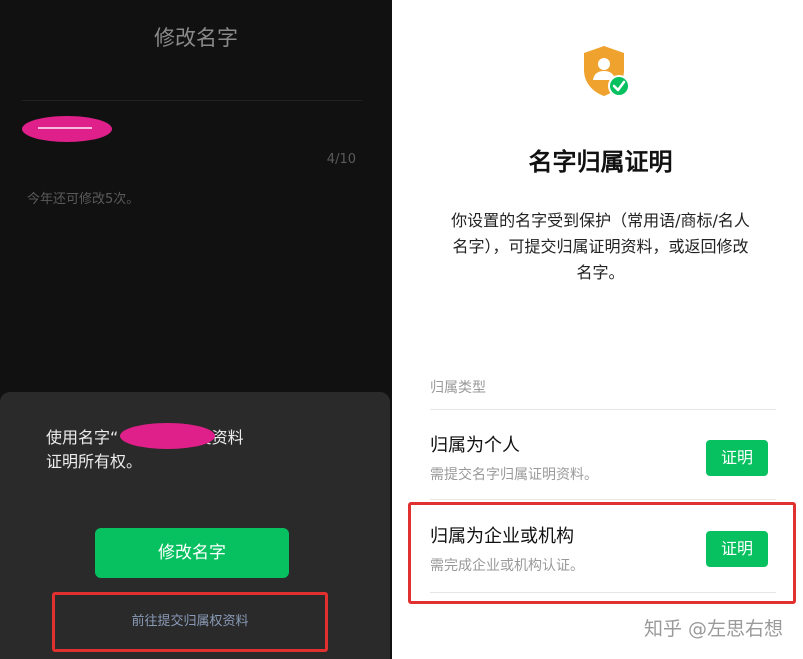 This screenshot has height=659, width=803. What do you see at coordinates (607, 71) in the screenshot?
I see `shield-user-check-icon` at bounding box center [607, 71].